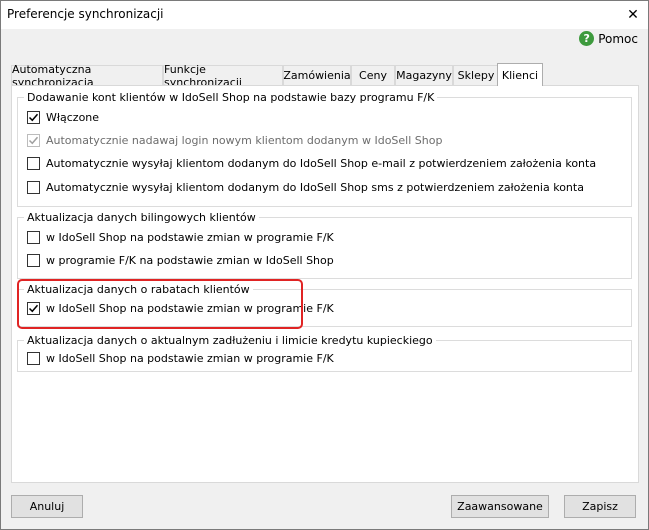 The width and height of the screenshot is (649, 530). Describe the element at coordinates (618, 38) in the screenshot. I see `help-label: Pomoc` at that location.